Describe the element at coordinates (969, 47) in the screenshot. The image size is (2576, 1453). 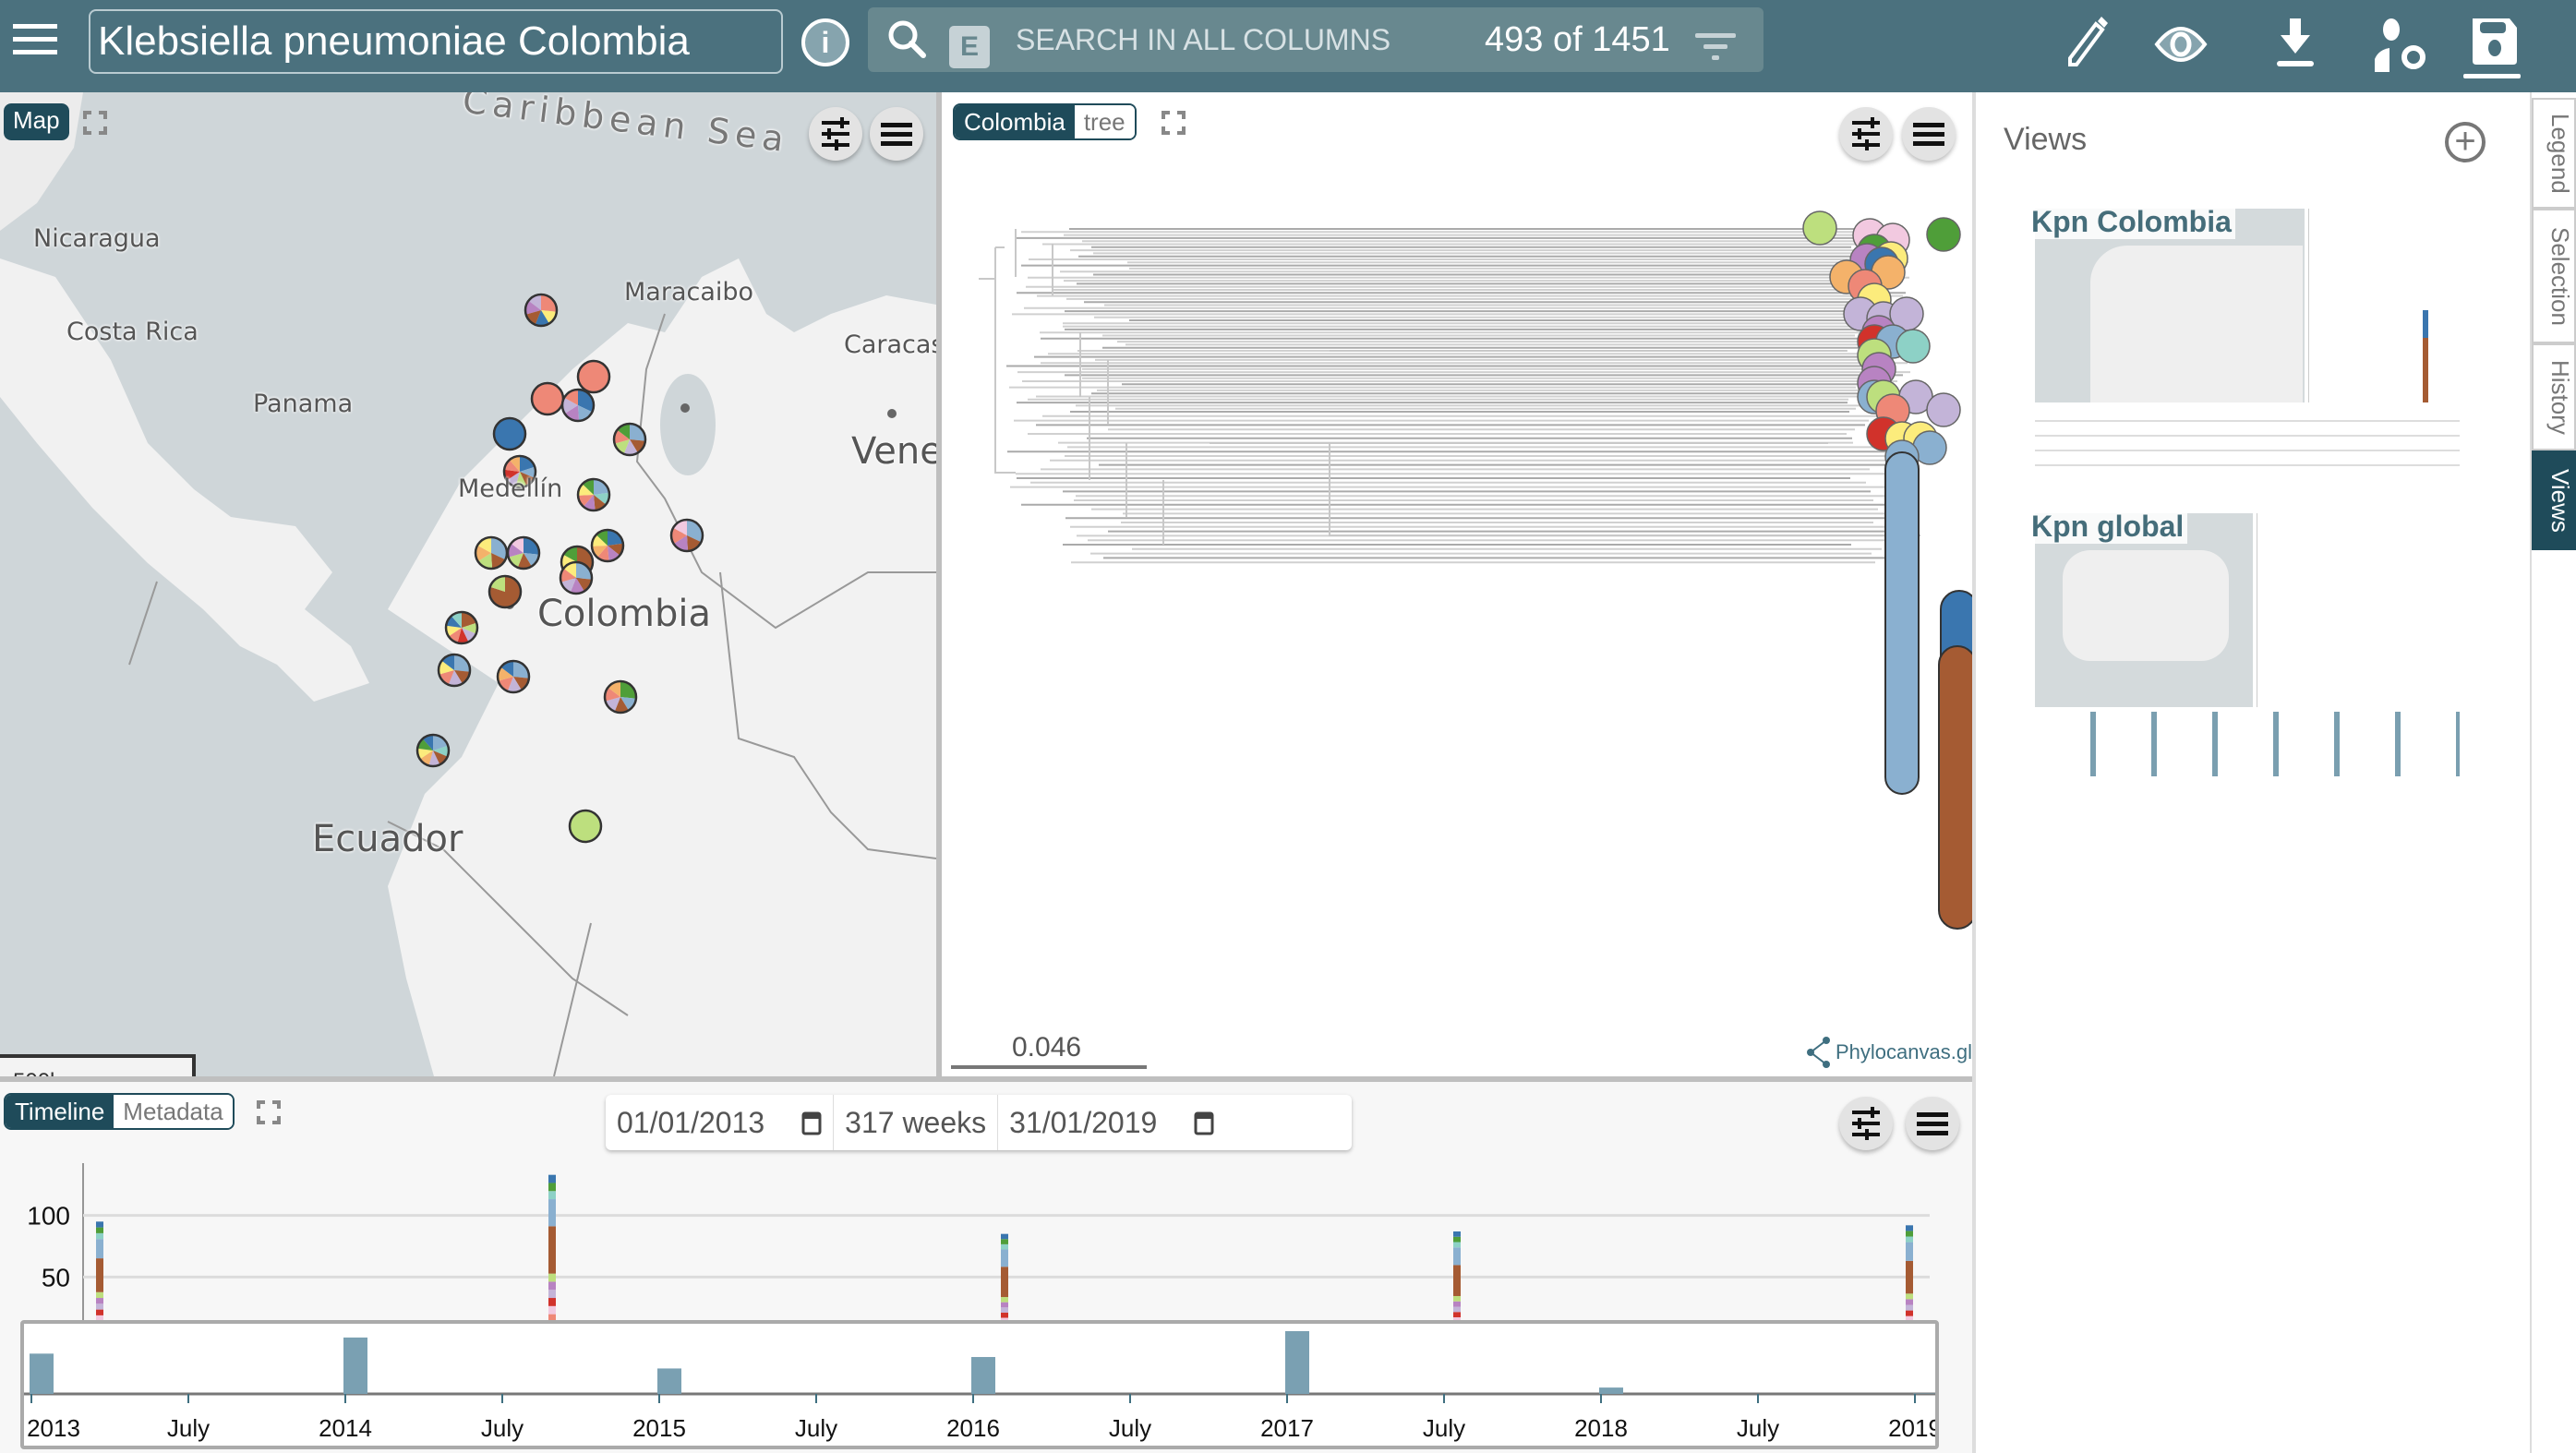
I see `search-mode-badge: E` at that location.